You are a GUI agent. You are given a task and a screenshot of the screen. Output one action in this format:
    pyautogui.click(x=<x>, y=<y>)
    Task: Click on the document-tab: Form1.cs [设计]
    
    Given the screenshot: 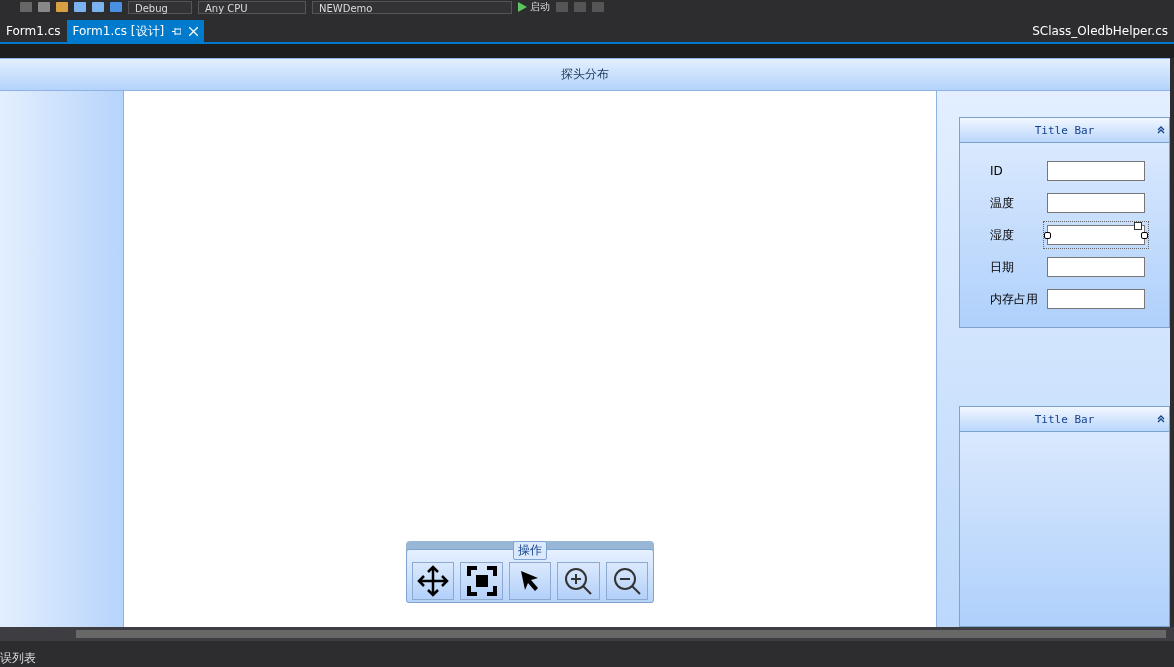 What is the action you would take?
    pyautogui.click(x=135, y=31)
    